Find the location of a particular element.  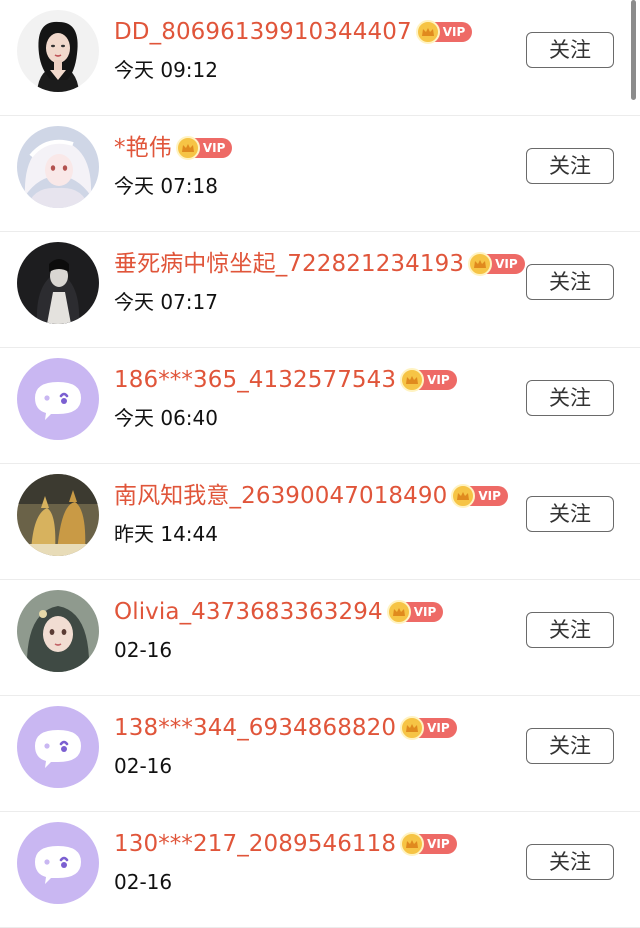

name-line: 186***365_4132577543 VIP is located at coordinates (285, 380).